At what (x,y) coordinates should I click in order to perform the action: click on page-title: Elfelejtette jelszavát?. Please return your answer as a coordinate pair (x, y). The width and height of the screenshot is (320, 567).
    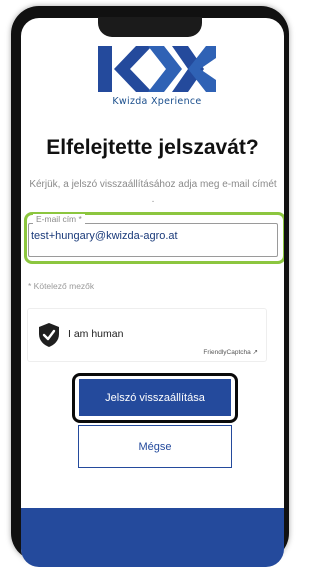
    Looking at the image, I should click on (152, 147).